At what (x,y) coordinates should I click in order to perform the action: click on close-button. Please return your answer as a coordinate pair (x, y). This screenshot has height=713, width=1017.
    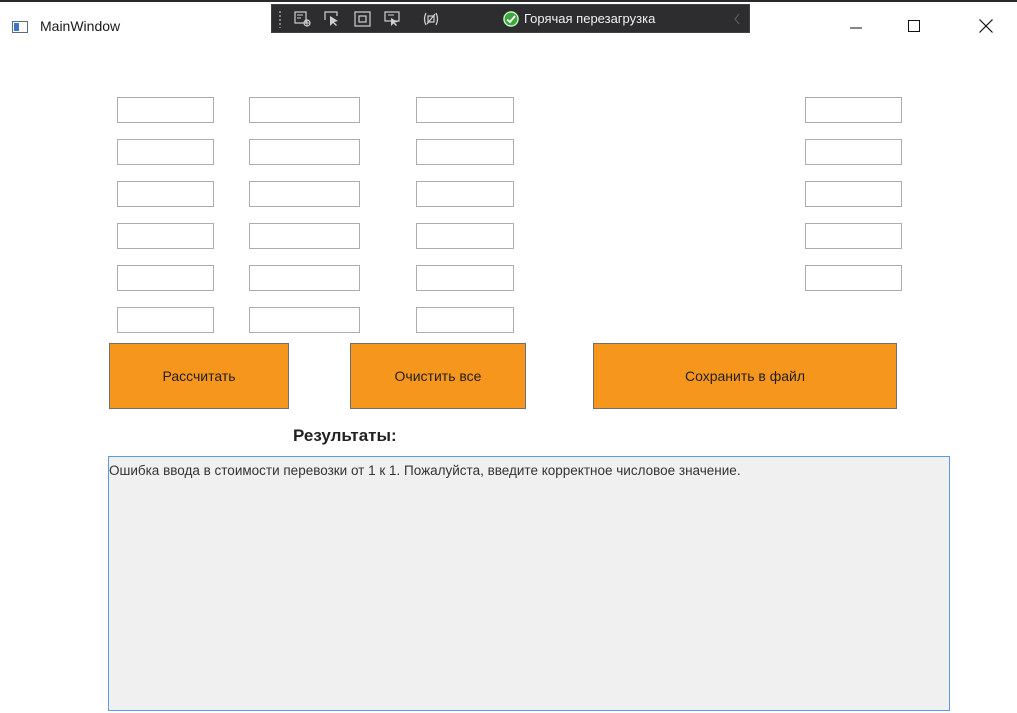
    Looking at the image, I should click on (986, 26).